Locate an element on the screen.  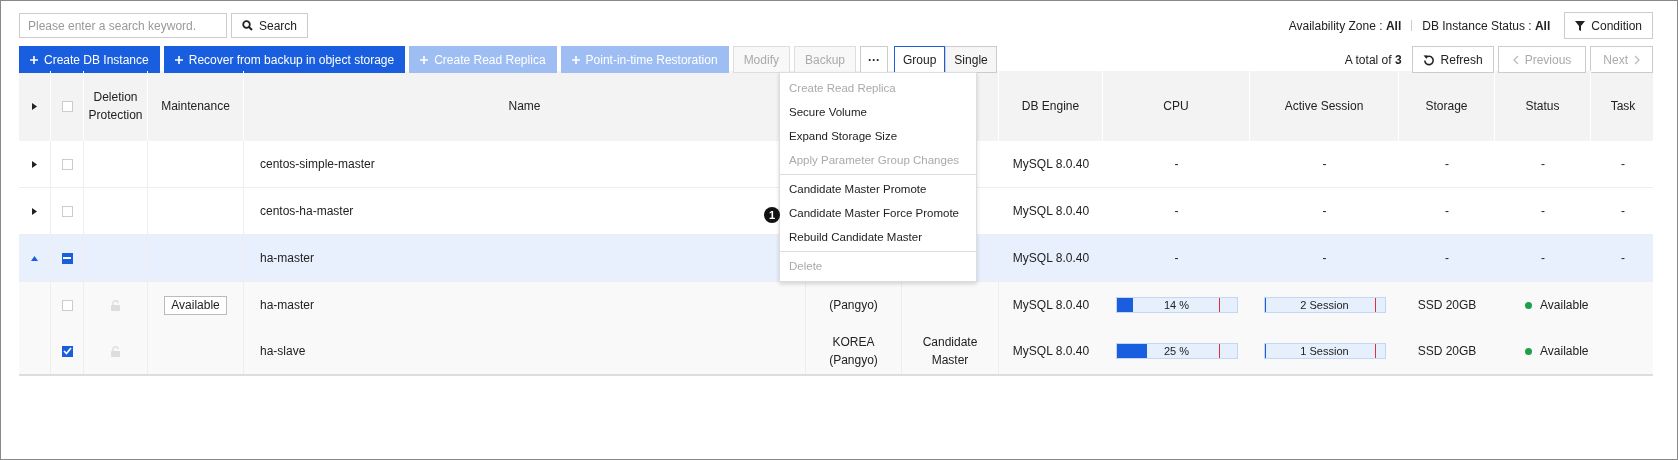
search-icon is located at coordinates (247, 25).